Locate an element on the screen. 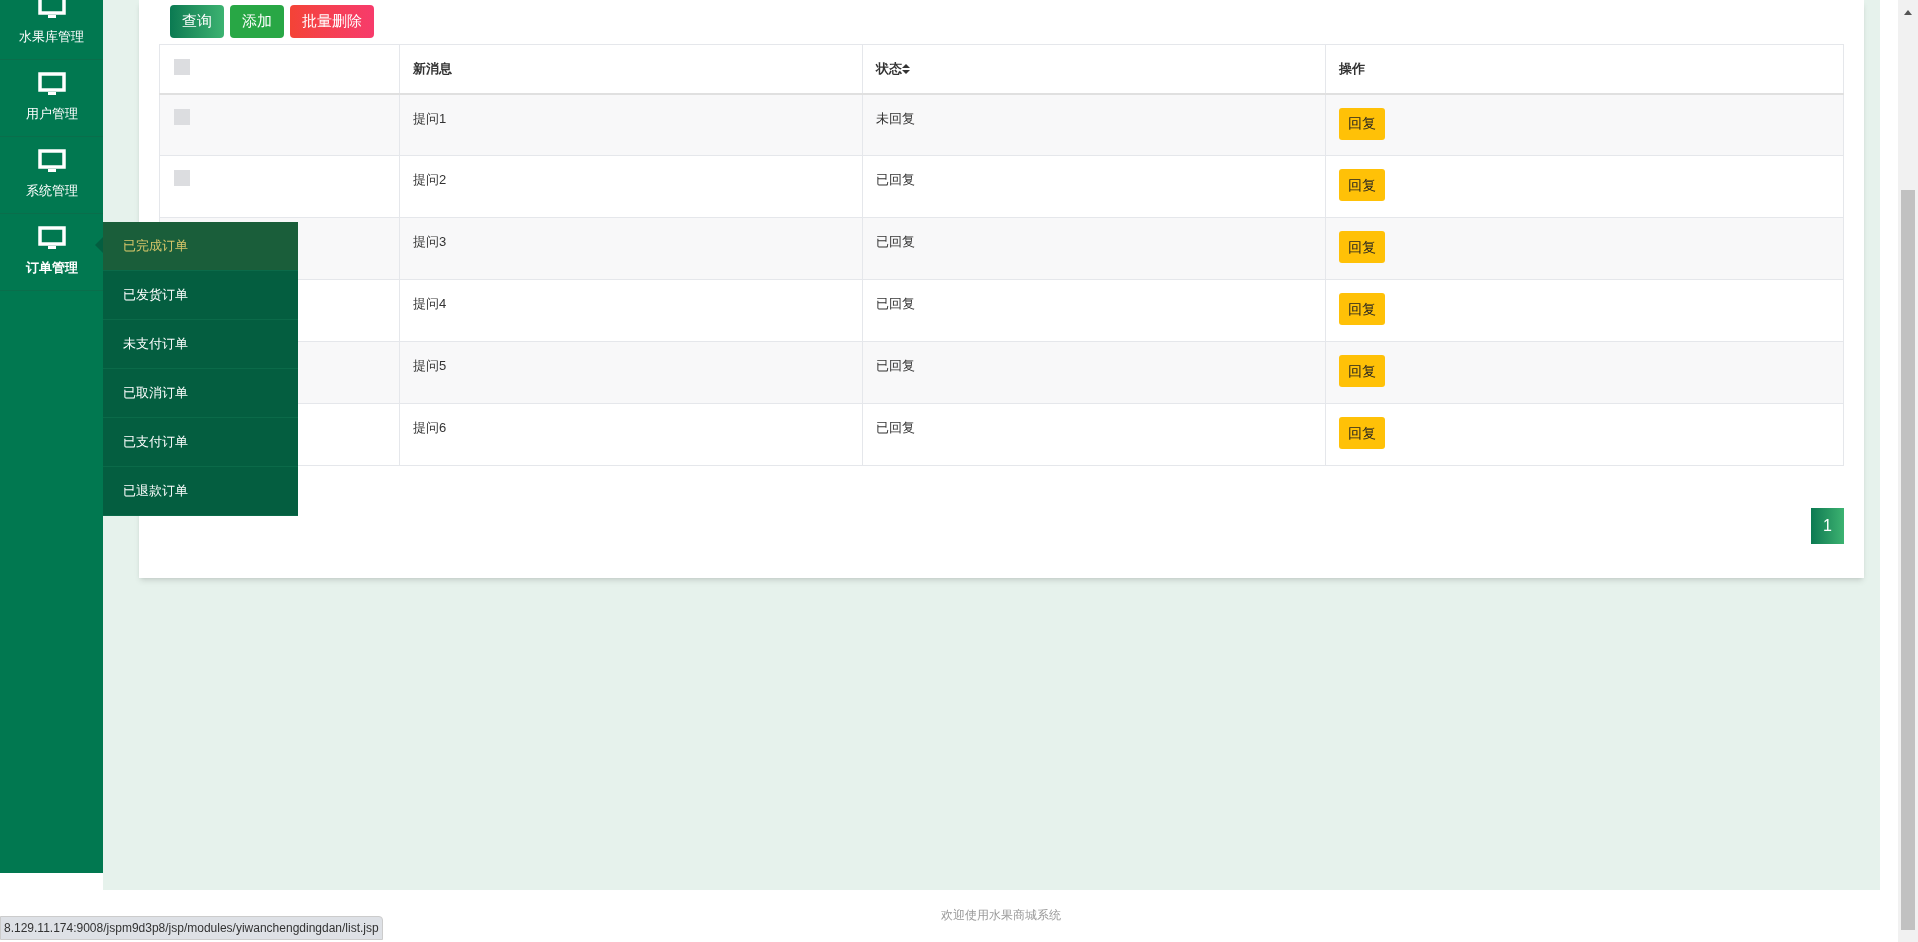 The width and height of the screenshot is (1918, 942). submenu-item: 已取消订单 is located at coordinates (200, 393).